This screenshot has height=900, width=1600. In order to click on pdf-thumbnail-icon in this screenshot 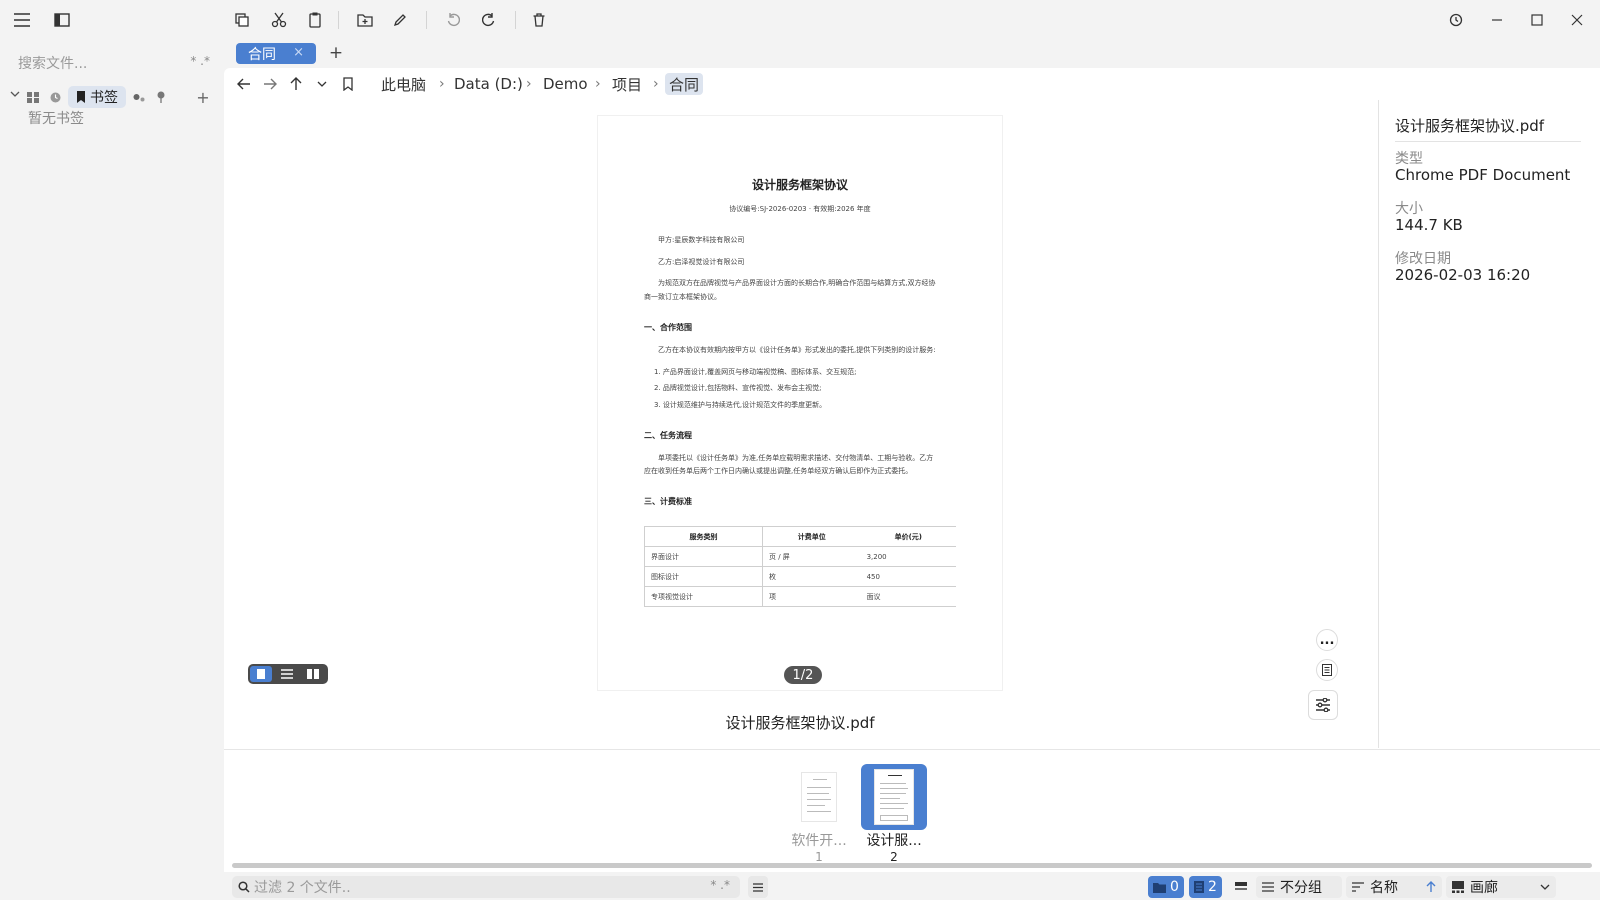, I will do `click(894, 797)`.